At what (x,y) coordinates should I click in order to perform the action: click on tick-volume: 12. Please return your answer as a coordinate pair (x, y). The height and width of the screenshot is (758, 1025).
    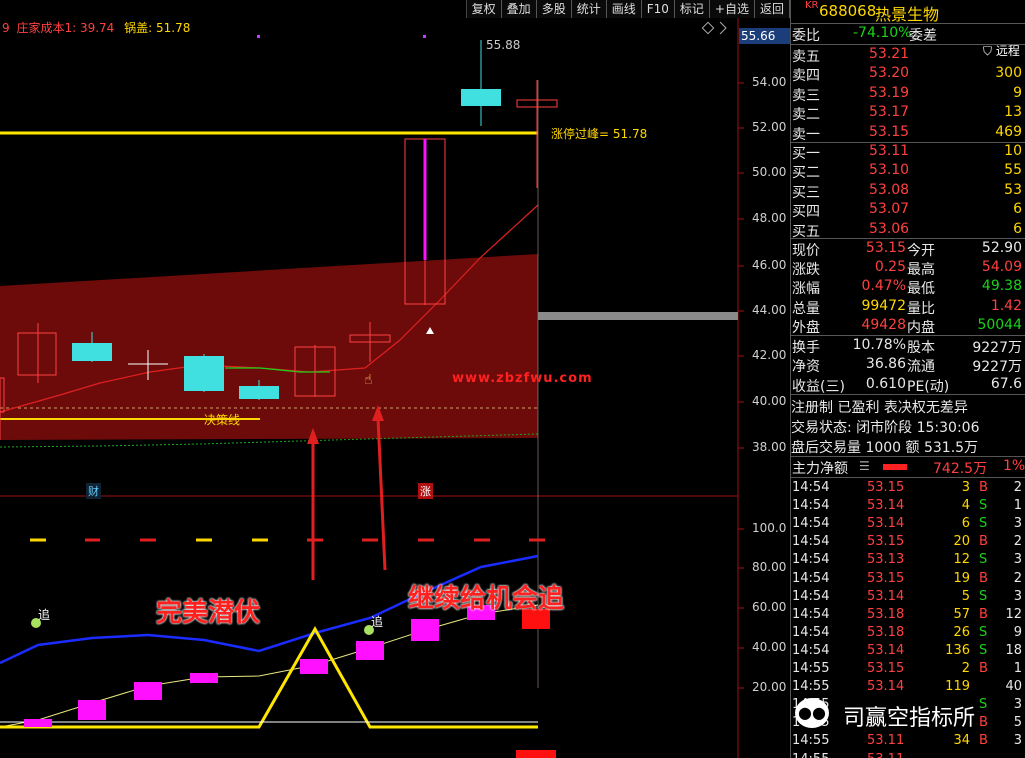
    Looking at the image, I should click on (961, 560).